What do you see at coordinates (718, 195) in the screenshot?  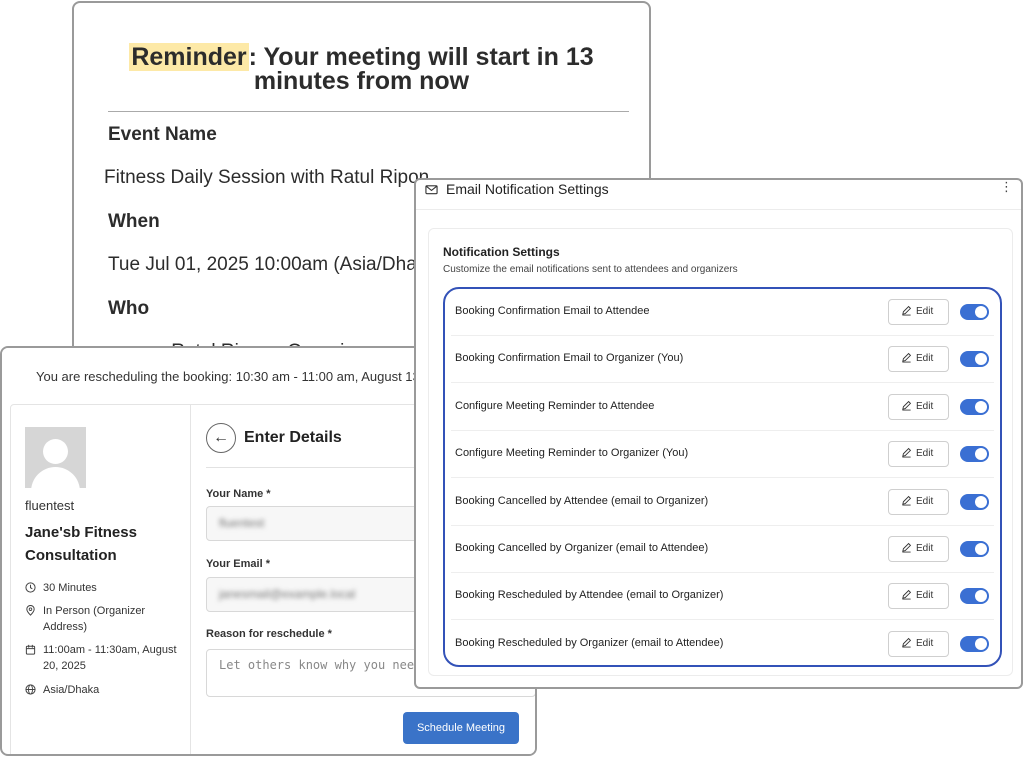 I see `window-header: Email Notification Settings ⋮` at bounding box center [718, 195].